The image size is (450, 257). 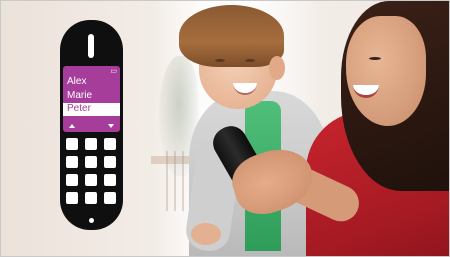 I want to click on microphone-icon, so click(x=91, y=220).